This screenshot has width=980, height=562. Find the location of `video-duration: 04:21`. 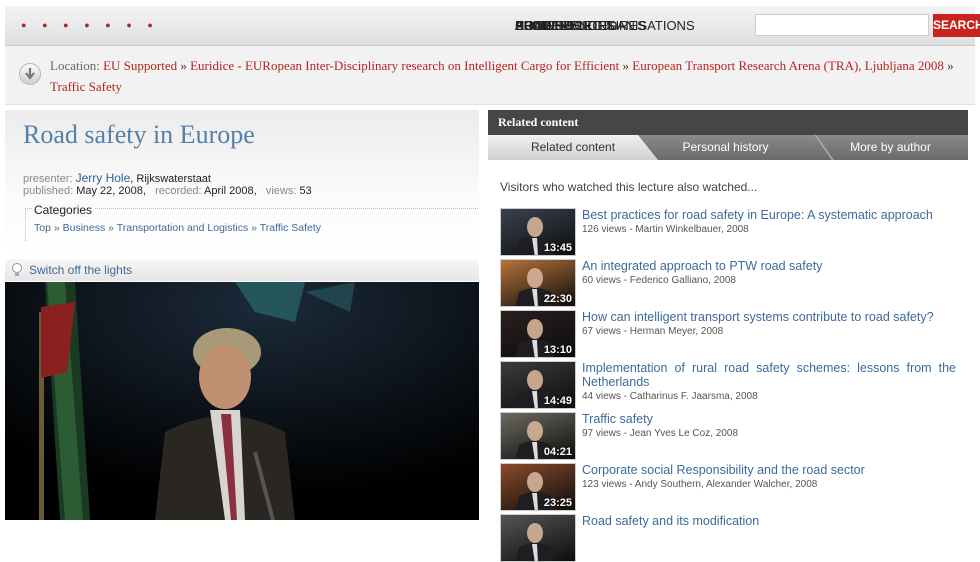

video-duration: 04:21 is located at coordinates (557, 452).